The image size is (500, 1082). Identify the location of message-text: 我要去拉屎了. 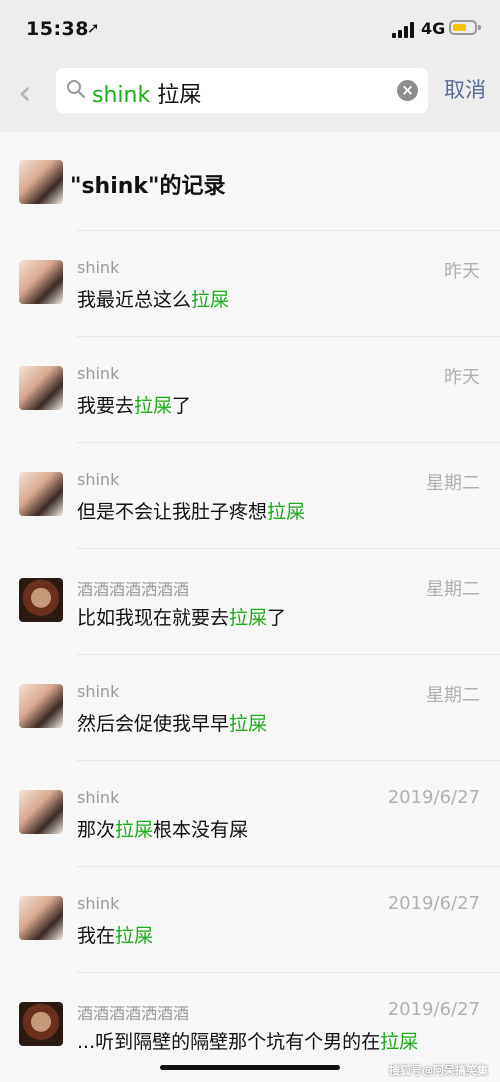
(134, 404).